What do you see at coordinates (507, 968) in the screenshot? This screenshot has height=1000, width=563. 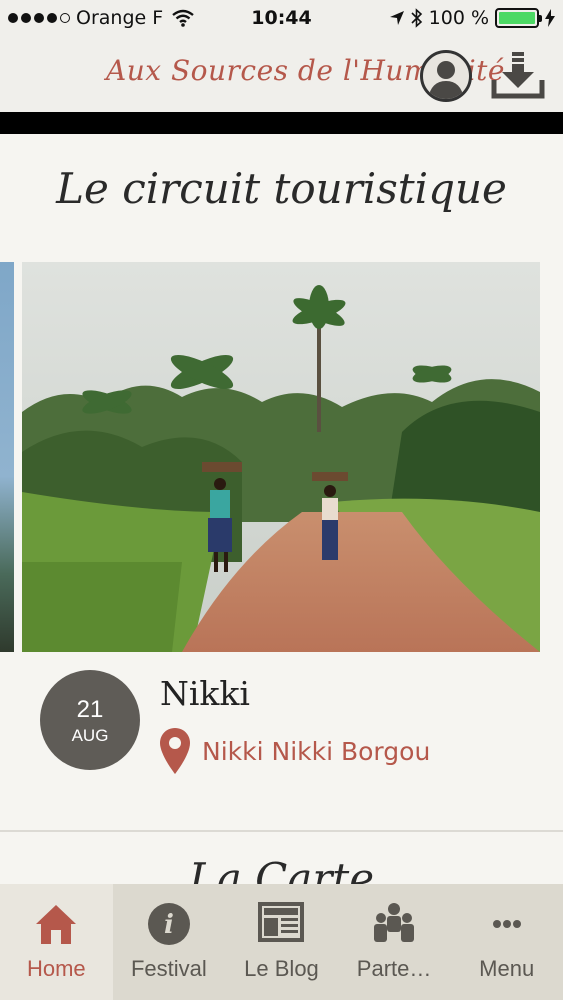 I see `tab-menu-label: Menu` at bounding box center [507, 968].